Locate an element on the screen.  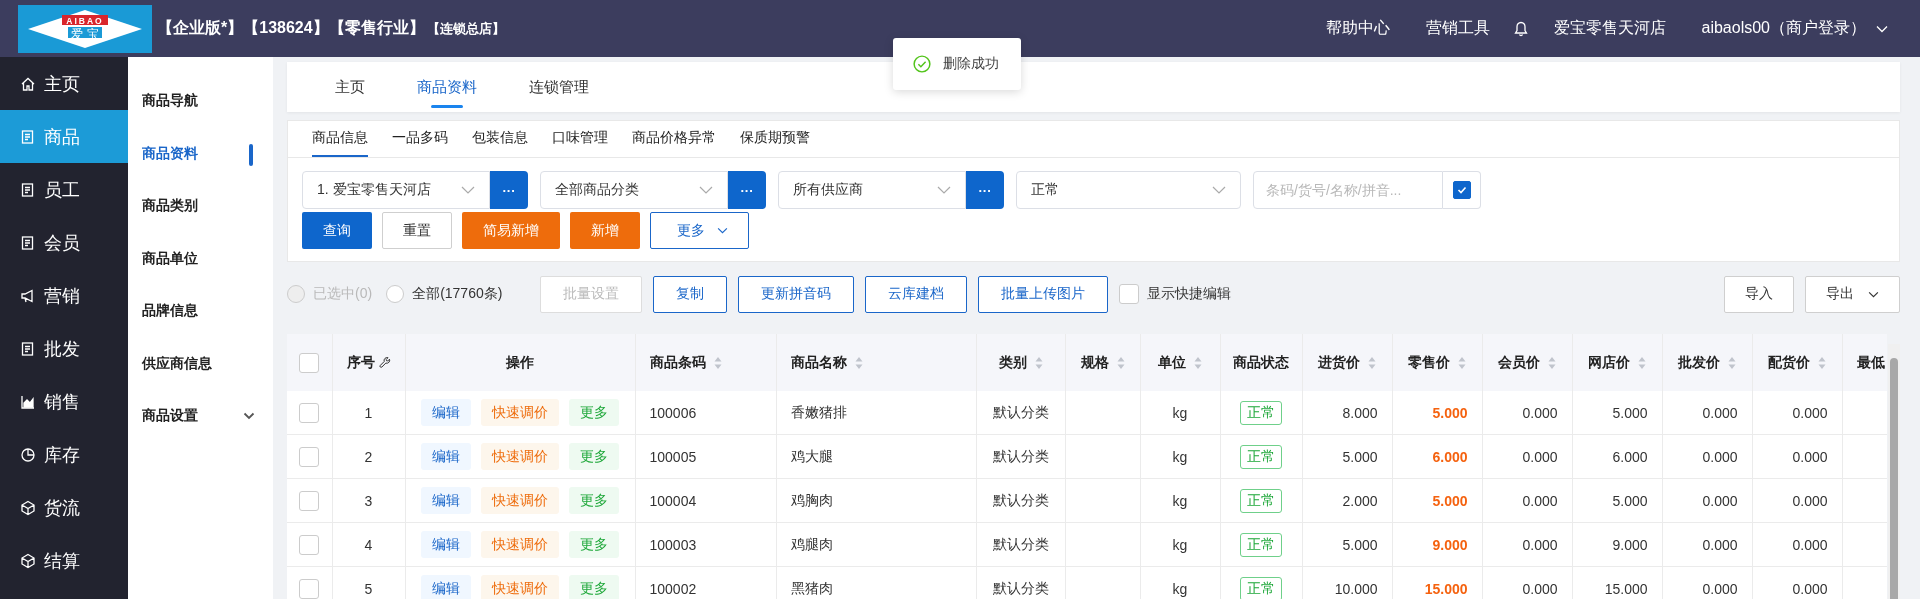
sub-tab: 商品信息 is located at coordinates (340, 139).